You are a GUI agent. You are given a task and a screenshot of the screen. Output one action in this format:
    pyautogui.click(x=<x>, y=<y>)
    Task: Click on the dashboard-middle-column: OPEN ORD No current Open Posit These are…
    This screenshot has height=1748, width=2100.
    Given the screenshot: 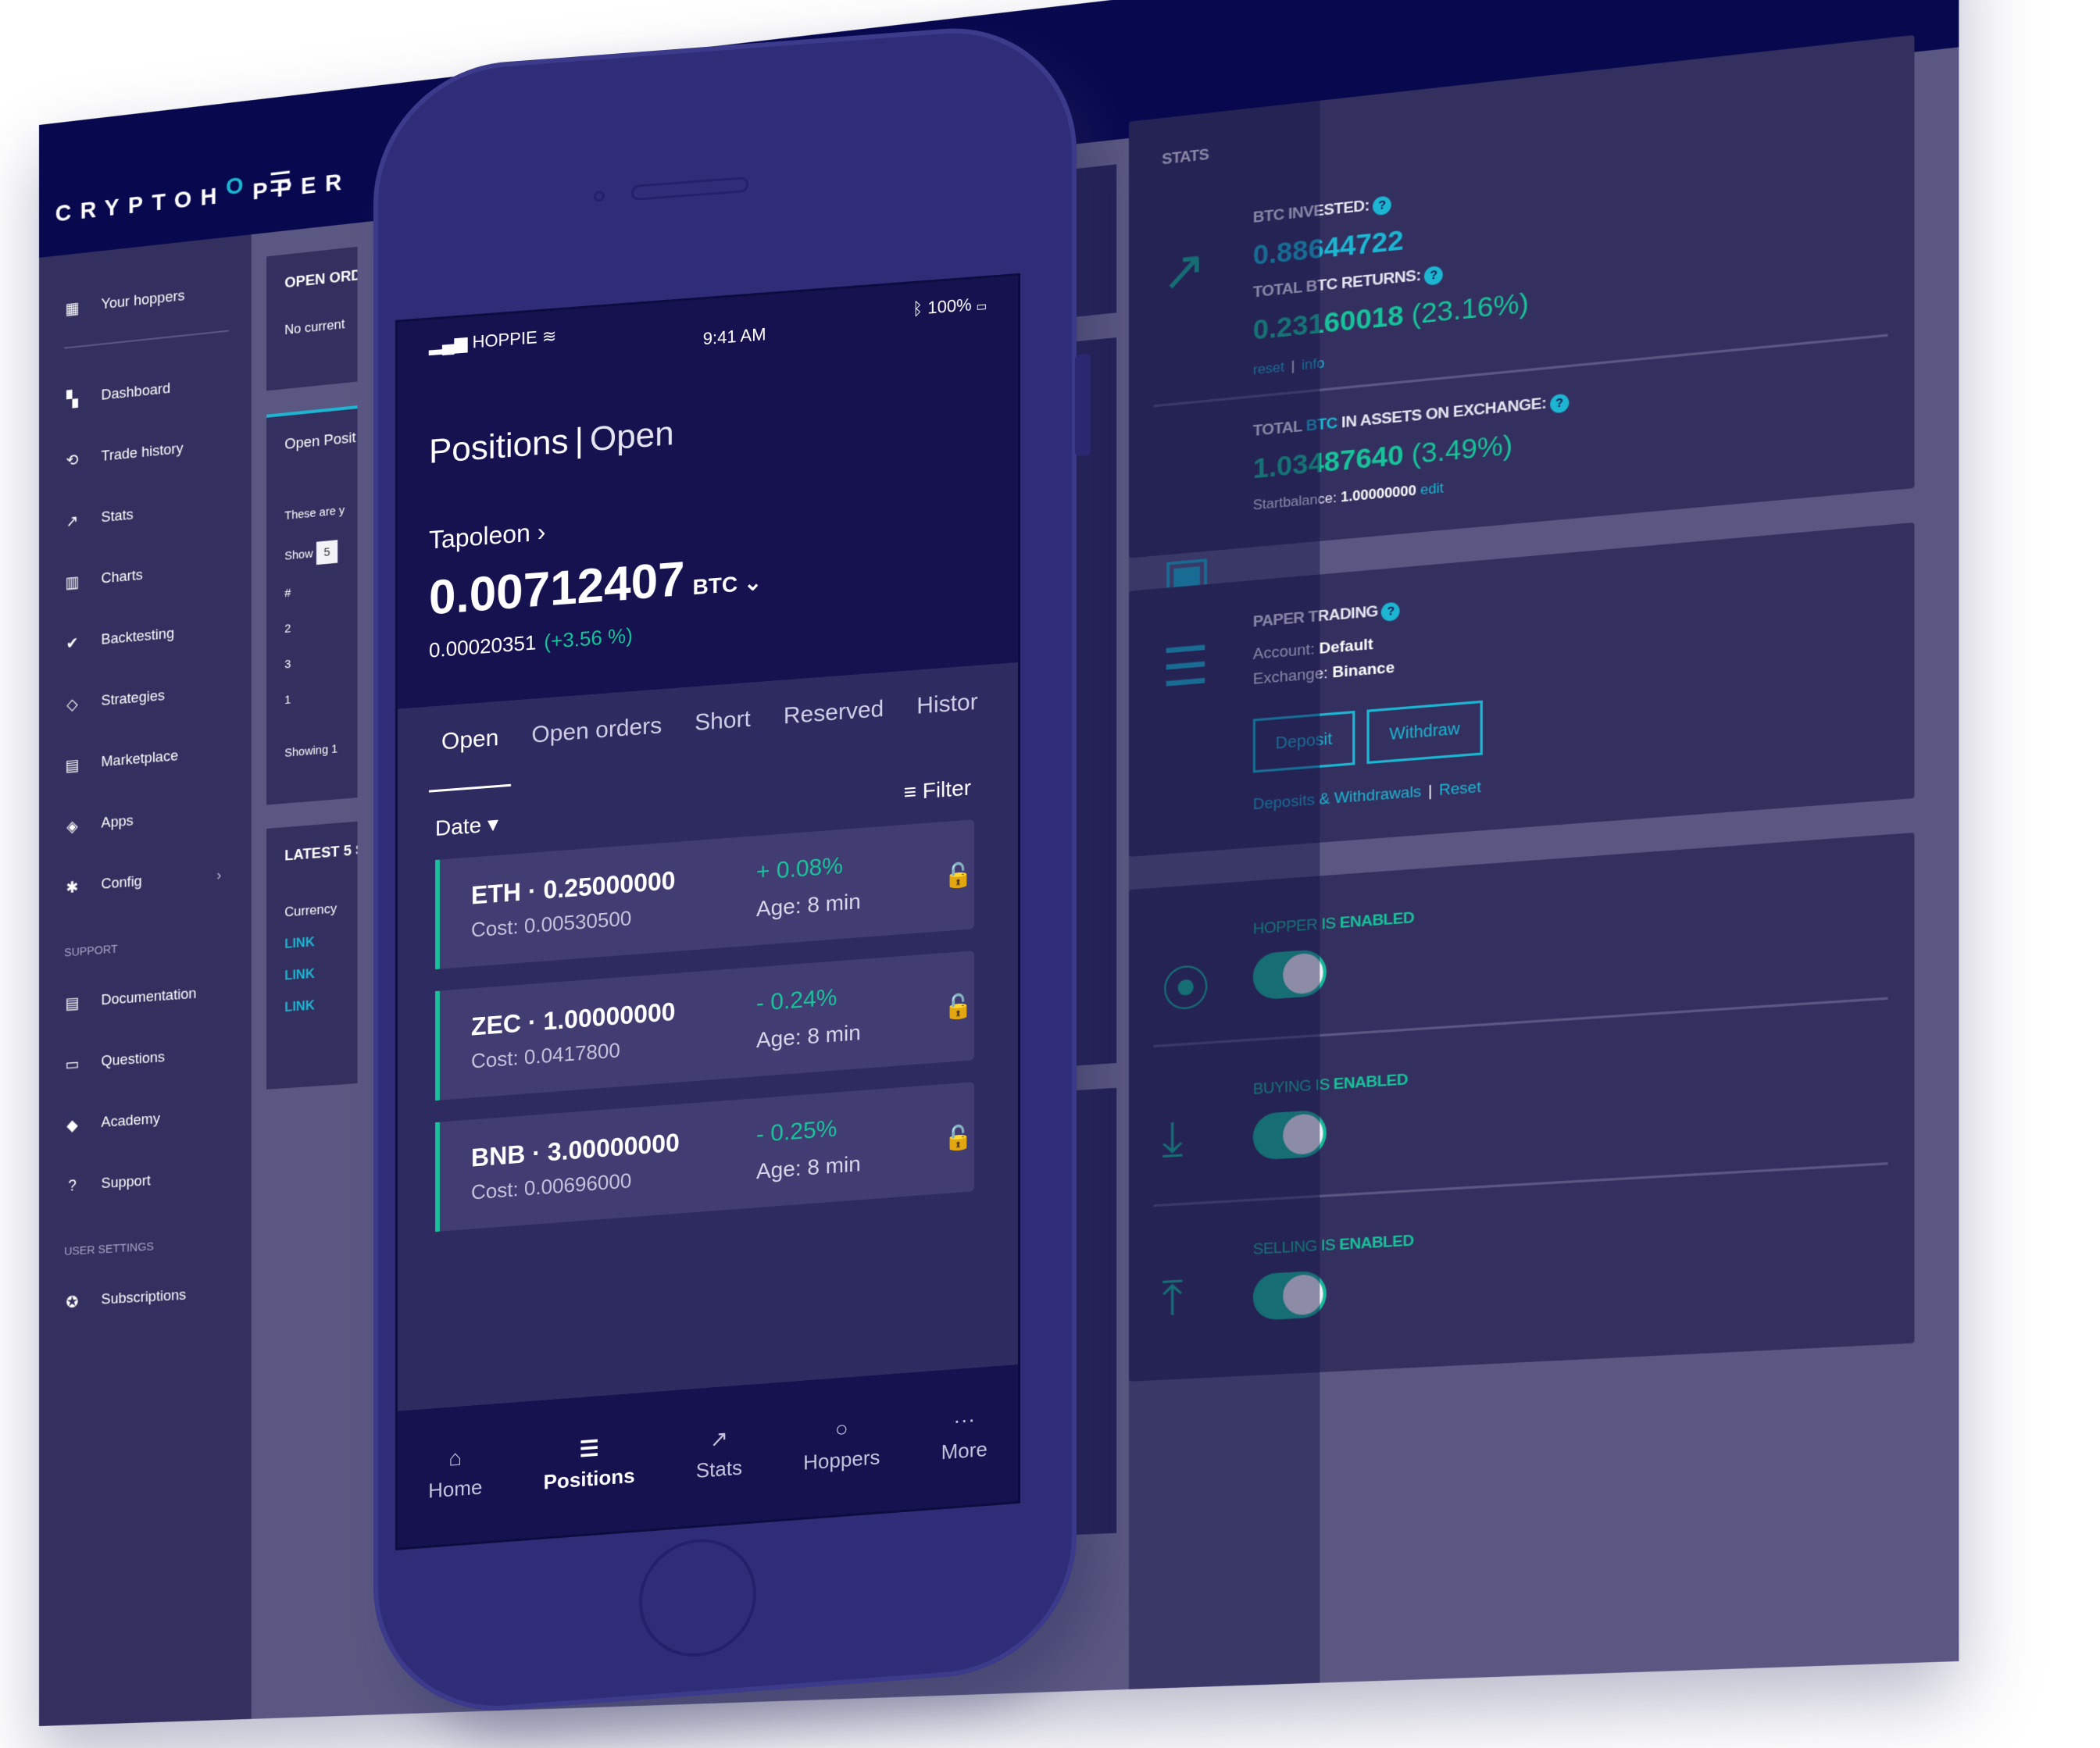 What is the action you would take?
    pyautogui.click(x=312, y=679)
    